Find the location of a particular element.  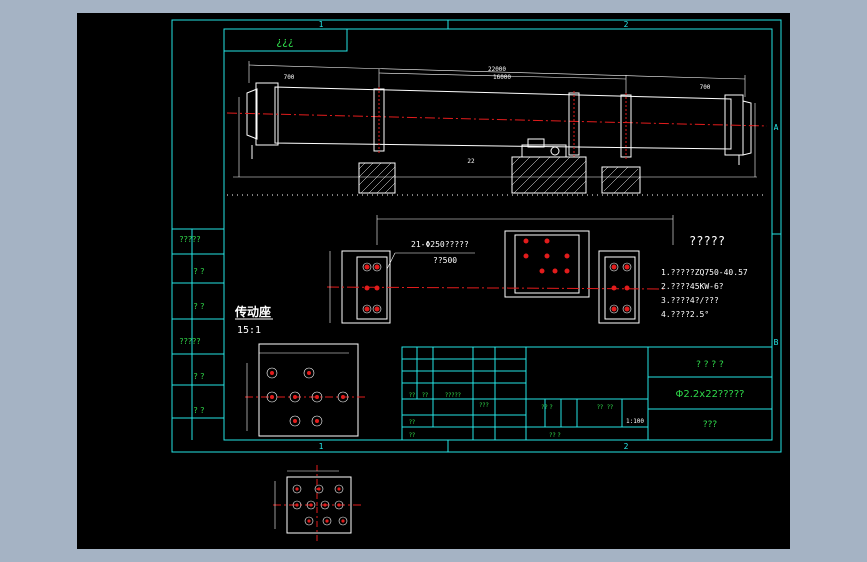

title-block-cell: ????? is located at coordinates (453, 395).